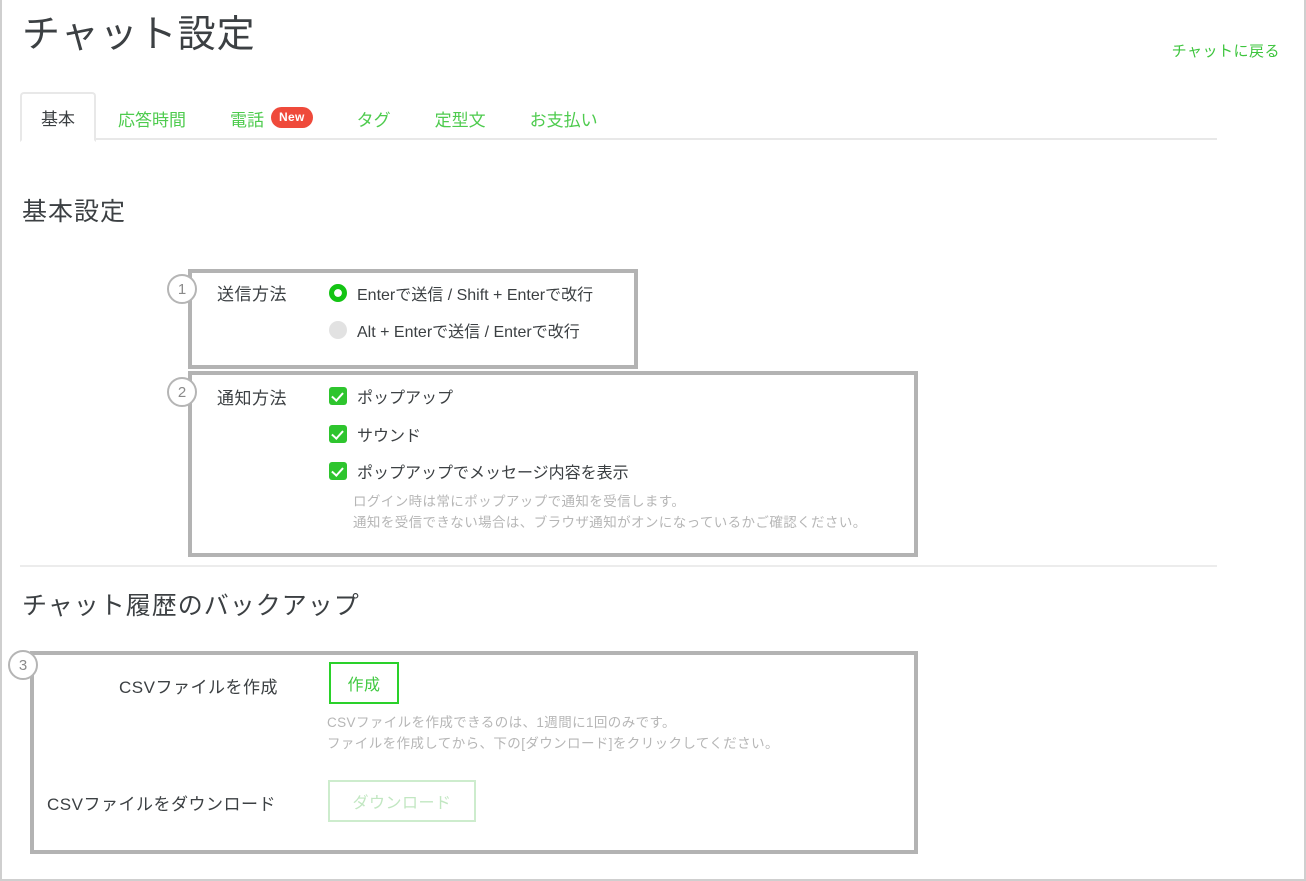 Image resolution: width=1306 pixels, height=881 pixels. I want to click on tab-basic-label: 基本, so click(58, 119).